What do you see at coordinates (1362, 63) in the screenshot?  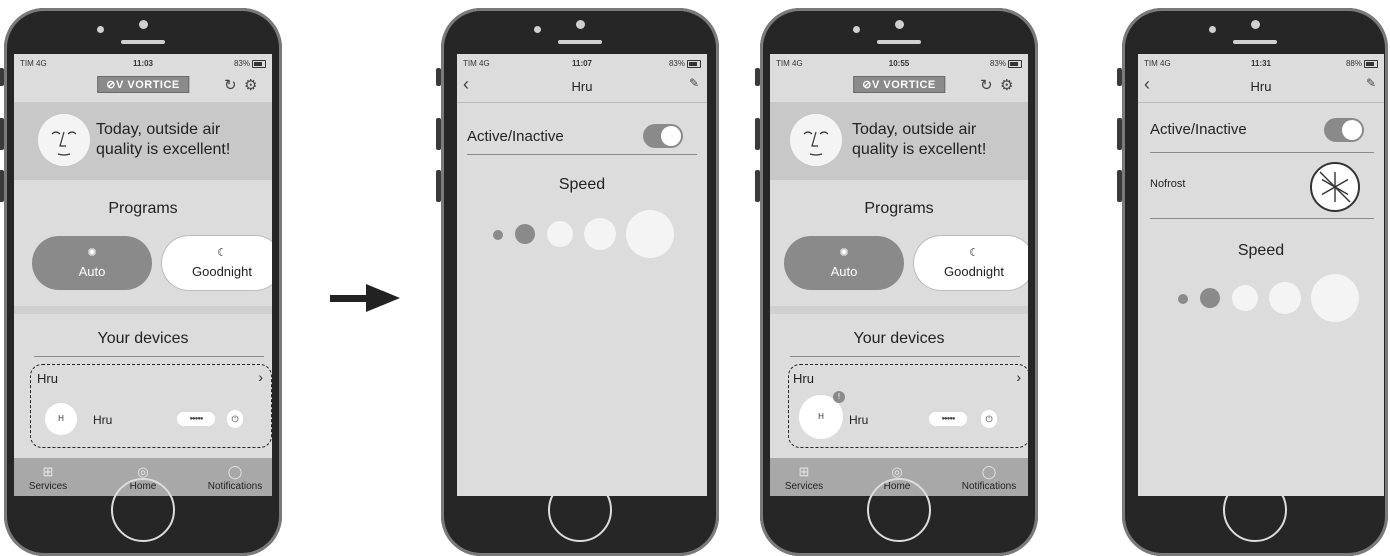 I see `battery: 88%` at bounding box center [1362, 63].